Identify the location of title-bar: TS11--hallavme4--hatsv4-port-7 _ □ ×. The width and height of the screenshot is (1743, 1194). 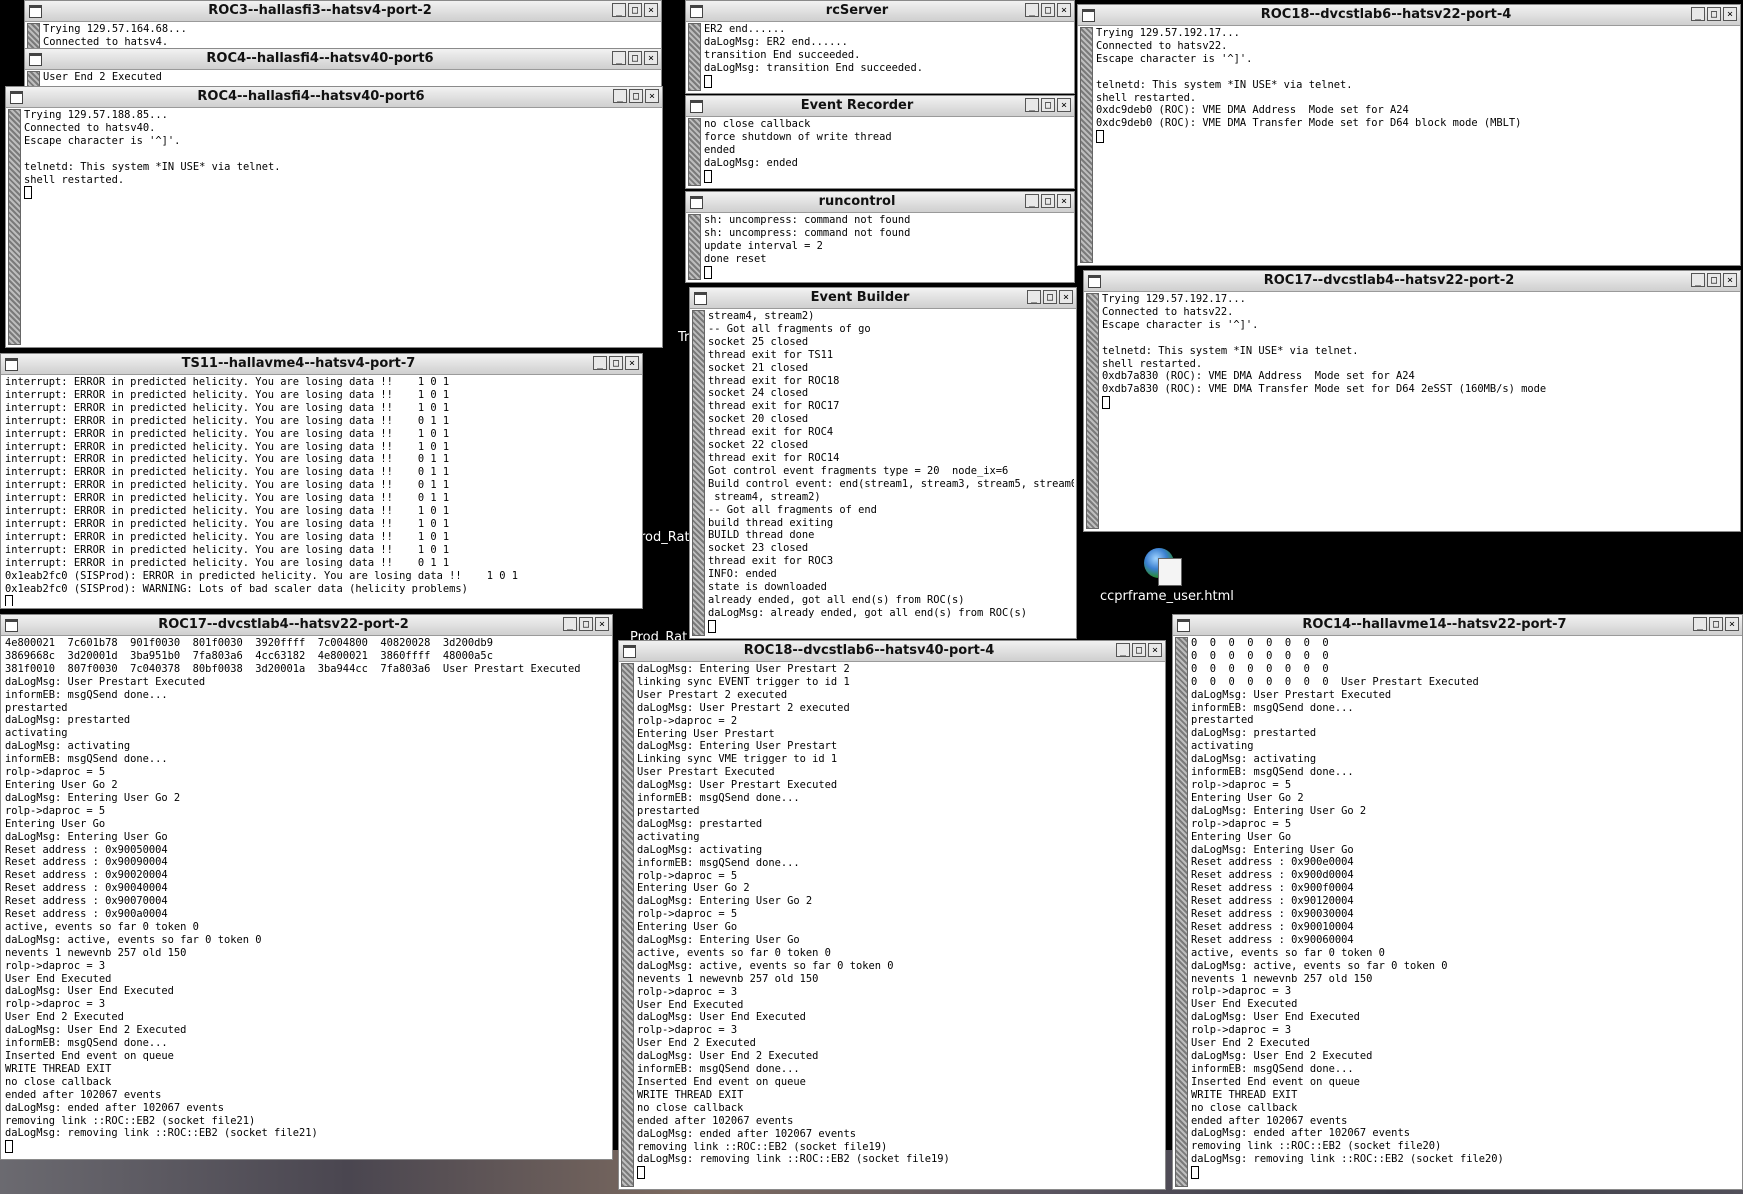
(321, 364).